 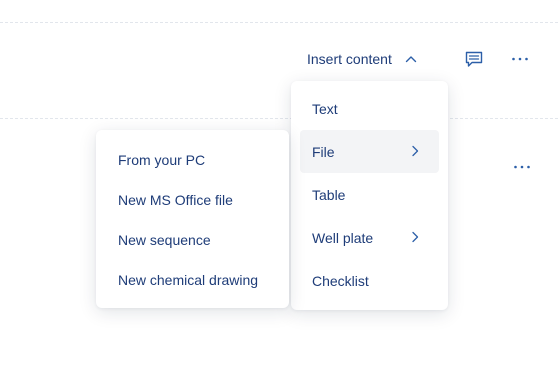 I want to click on submenu-item-new-ms-office-file: New MS Office file, so click(x=194, y=200).